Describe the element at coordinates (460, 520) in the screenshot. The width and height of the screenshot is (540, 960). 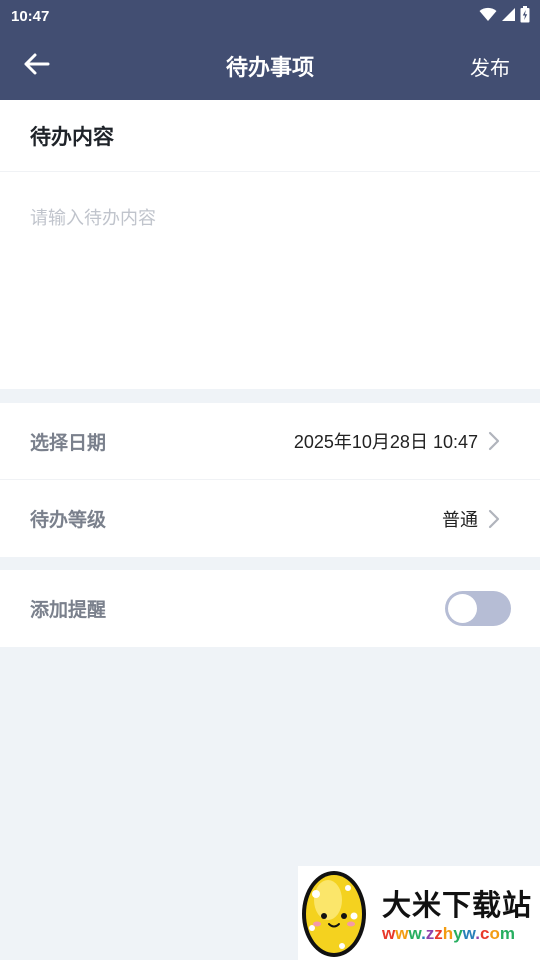
I see `todo-level-value: 普通` at that location.